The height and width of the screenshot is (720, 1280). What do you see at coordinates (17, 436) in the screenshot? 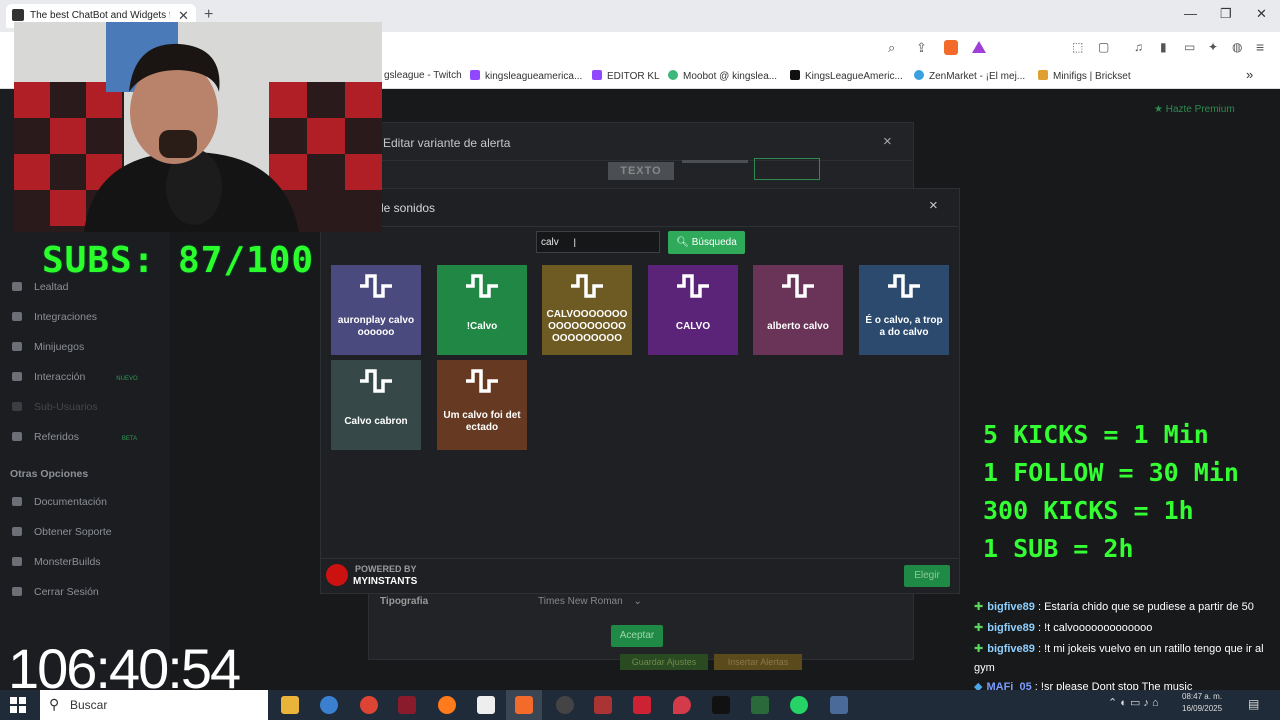
I see `referrals-icon` at bounding box center [17, 436].